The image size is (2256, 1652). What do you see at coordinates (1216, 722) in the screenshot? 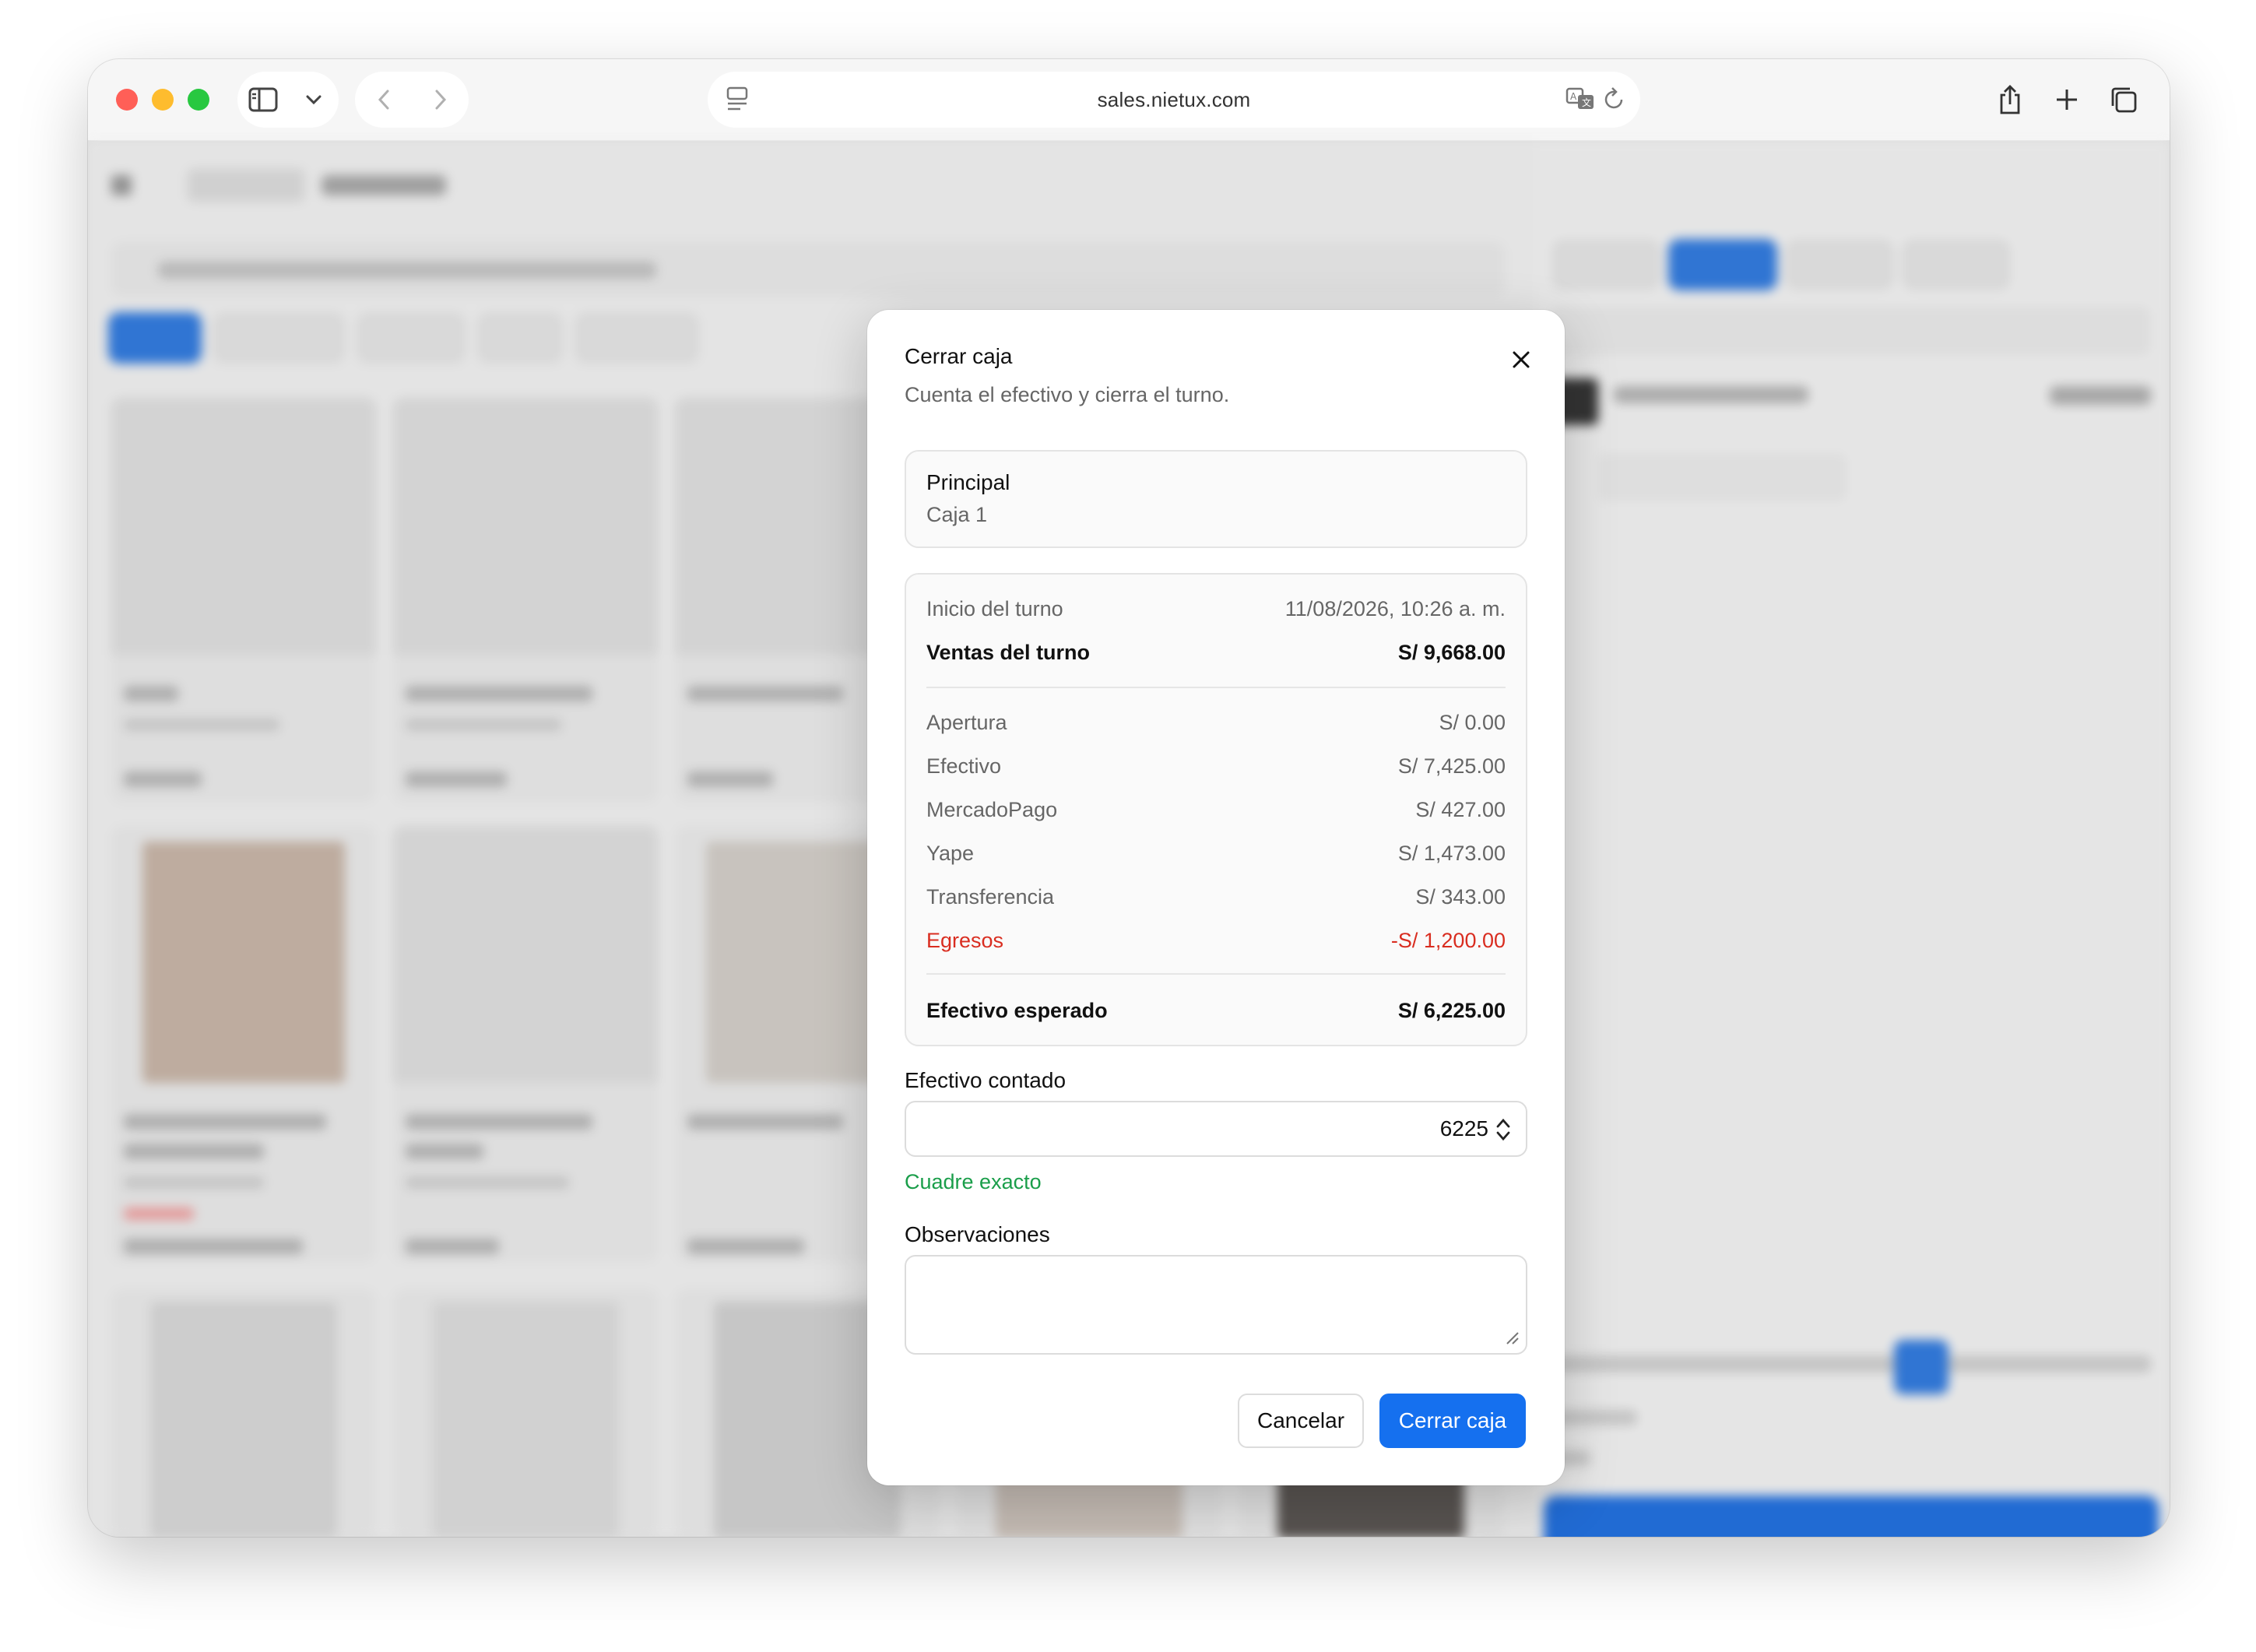
I see `summary-row-opening: Apertura S/ 0.00` at bounding box center [1216, 722].